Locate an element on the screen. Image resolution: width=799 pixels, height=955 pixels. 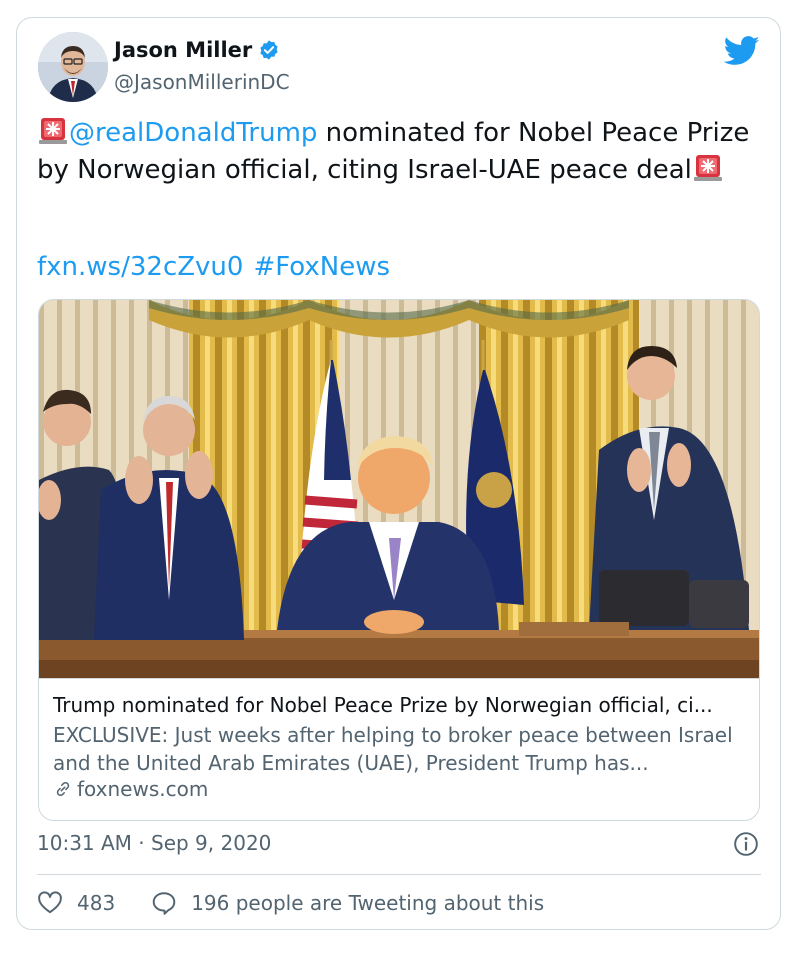
tweet-actions: 483 196 people are Tweeting about this is located at coordinates (308, 903).